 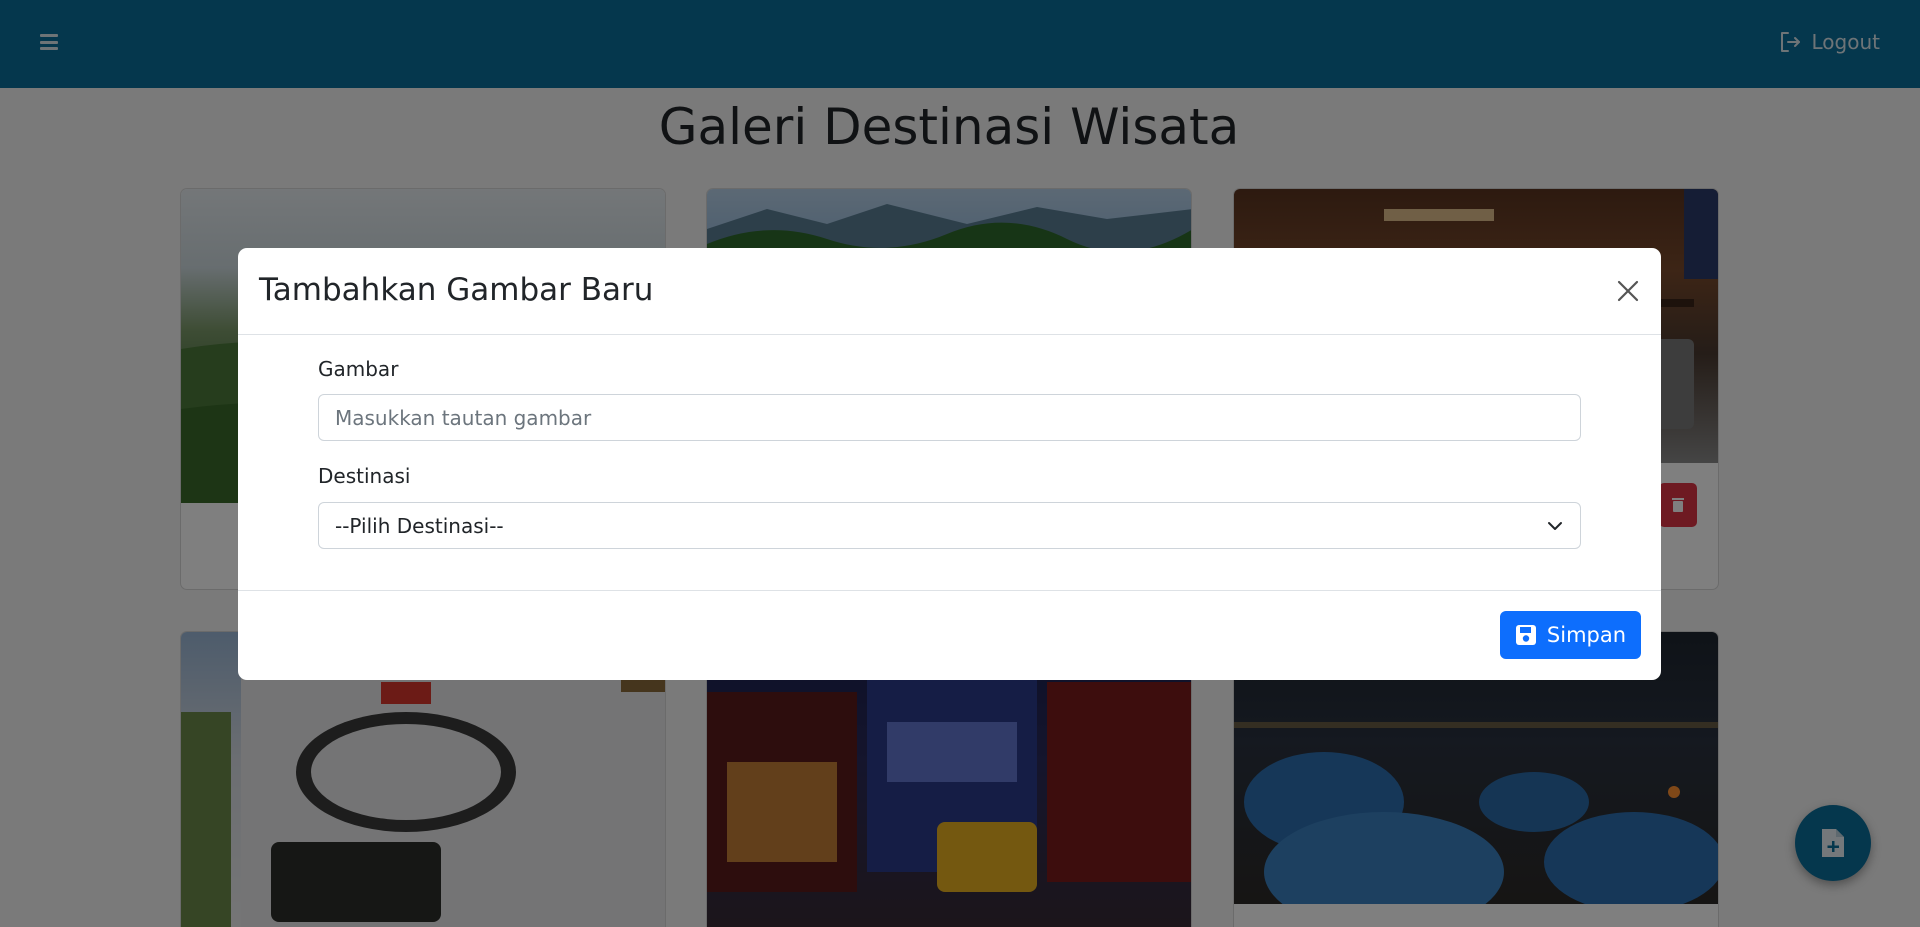 What do you see at coordinates (364, 476) in the screenshot?
I see `destination-label: Destinasi` at bounding box center [364, 476].